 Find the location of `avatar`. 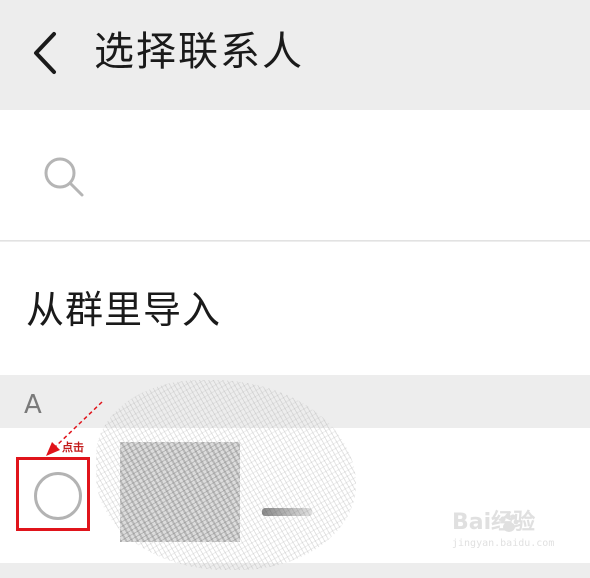

avatar is located at coordinates (180, 492).